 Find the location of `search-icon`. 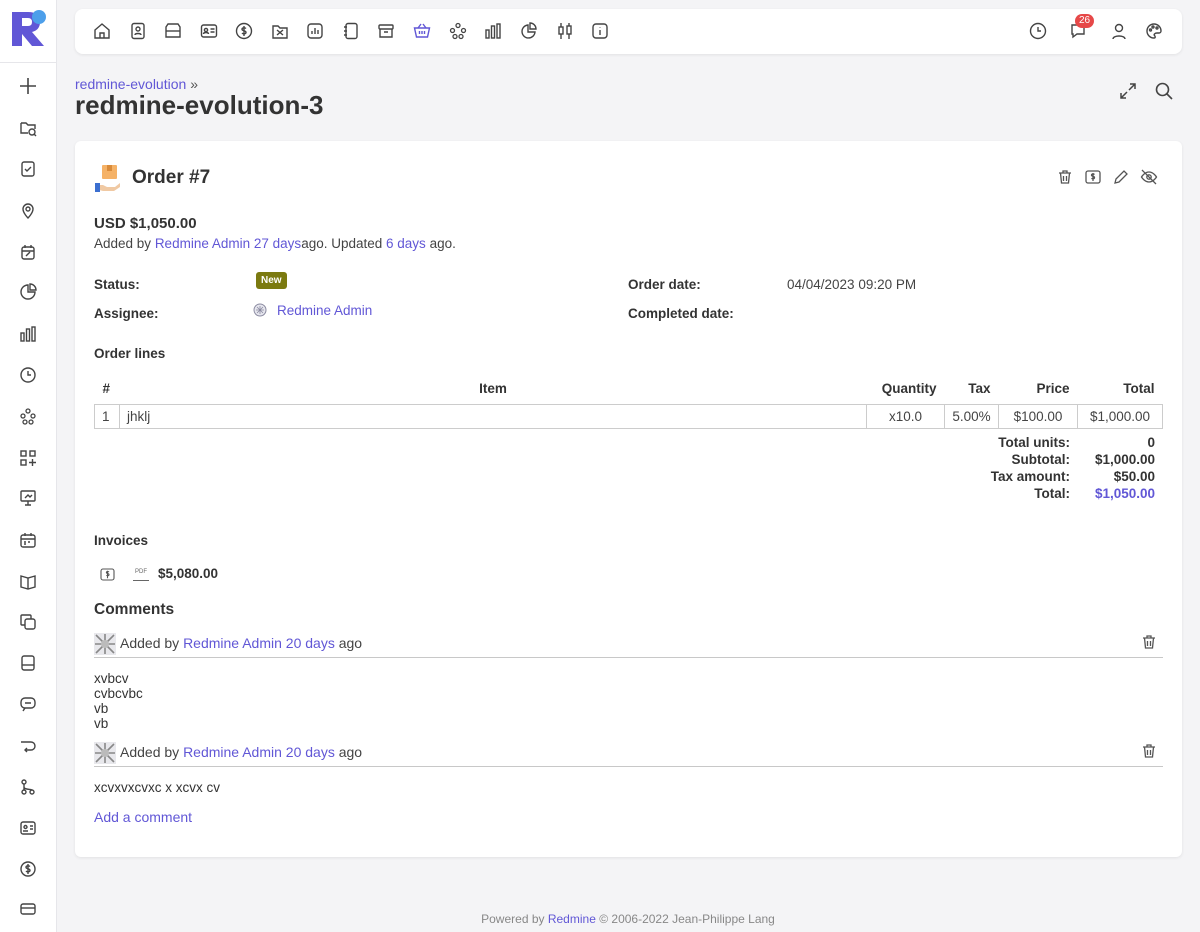

search-icon is located at coordinates (1164, 91).